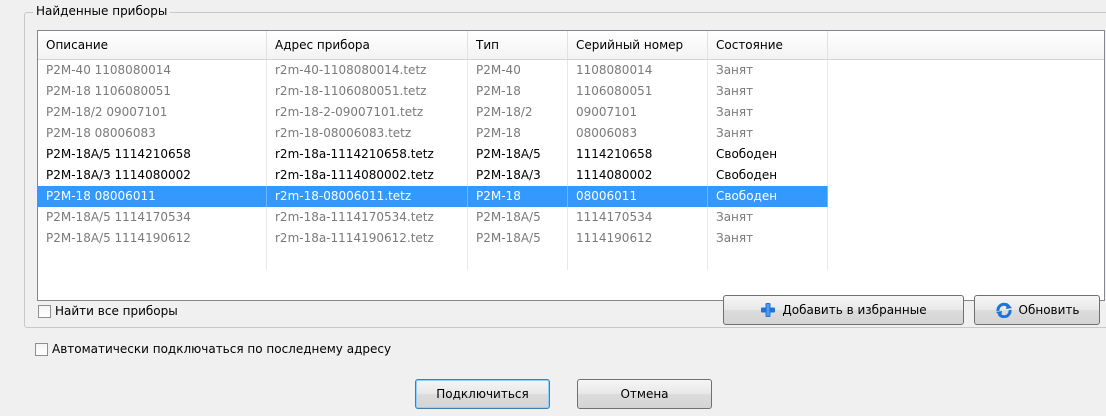 The width and height of the screenshot is (1106, 416). Describe the element at coordinates (152, 154) in the screenshot. I see `cell-description: P2M-18A/5 1114210658` at that location.